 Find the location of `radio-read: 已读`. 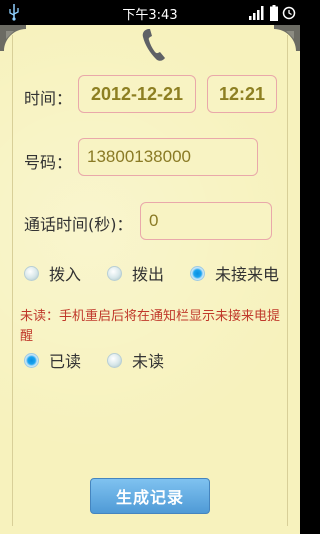

radio-read: 已读 is located at coordinates (52, 360).